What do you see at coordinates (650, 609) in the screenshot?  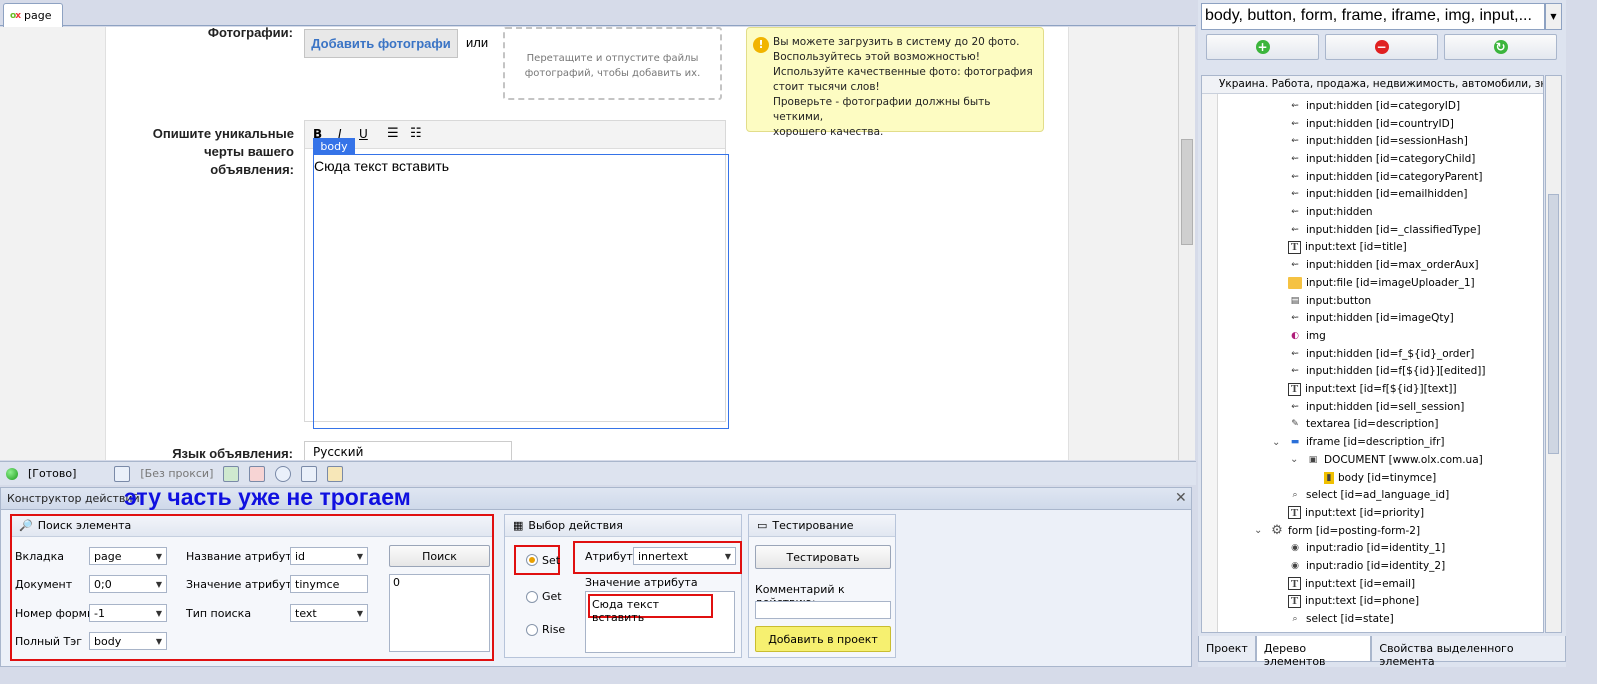 I see `action-value-text: Сюда текст вставить` at bounding box center [650, 609].